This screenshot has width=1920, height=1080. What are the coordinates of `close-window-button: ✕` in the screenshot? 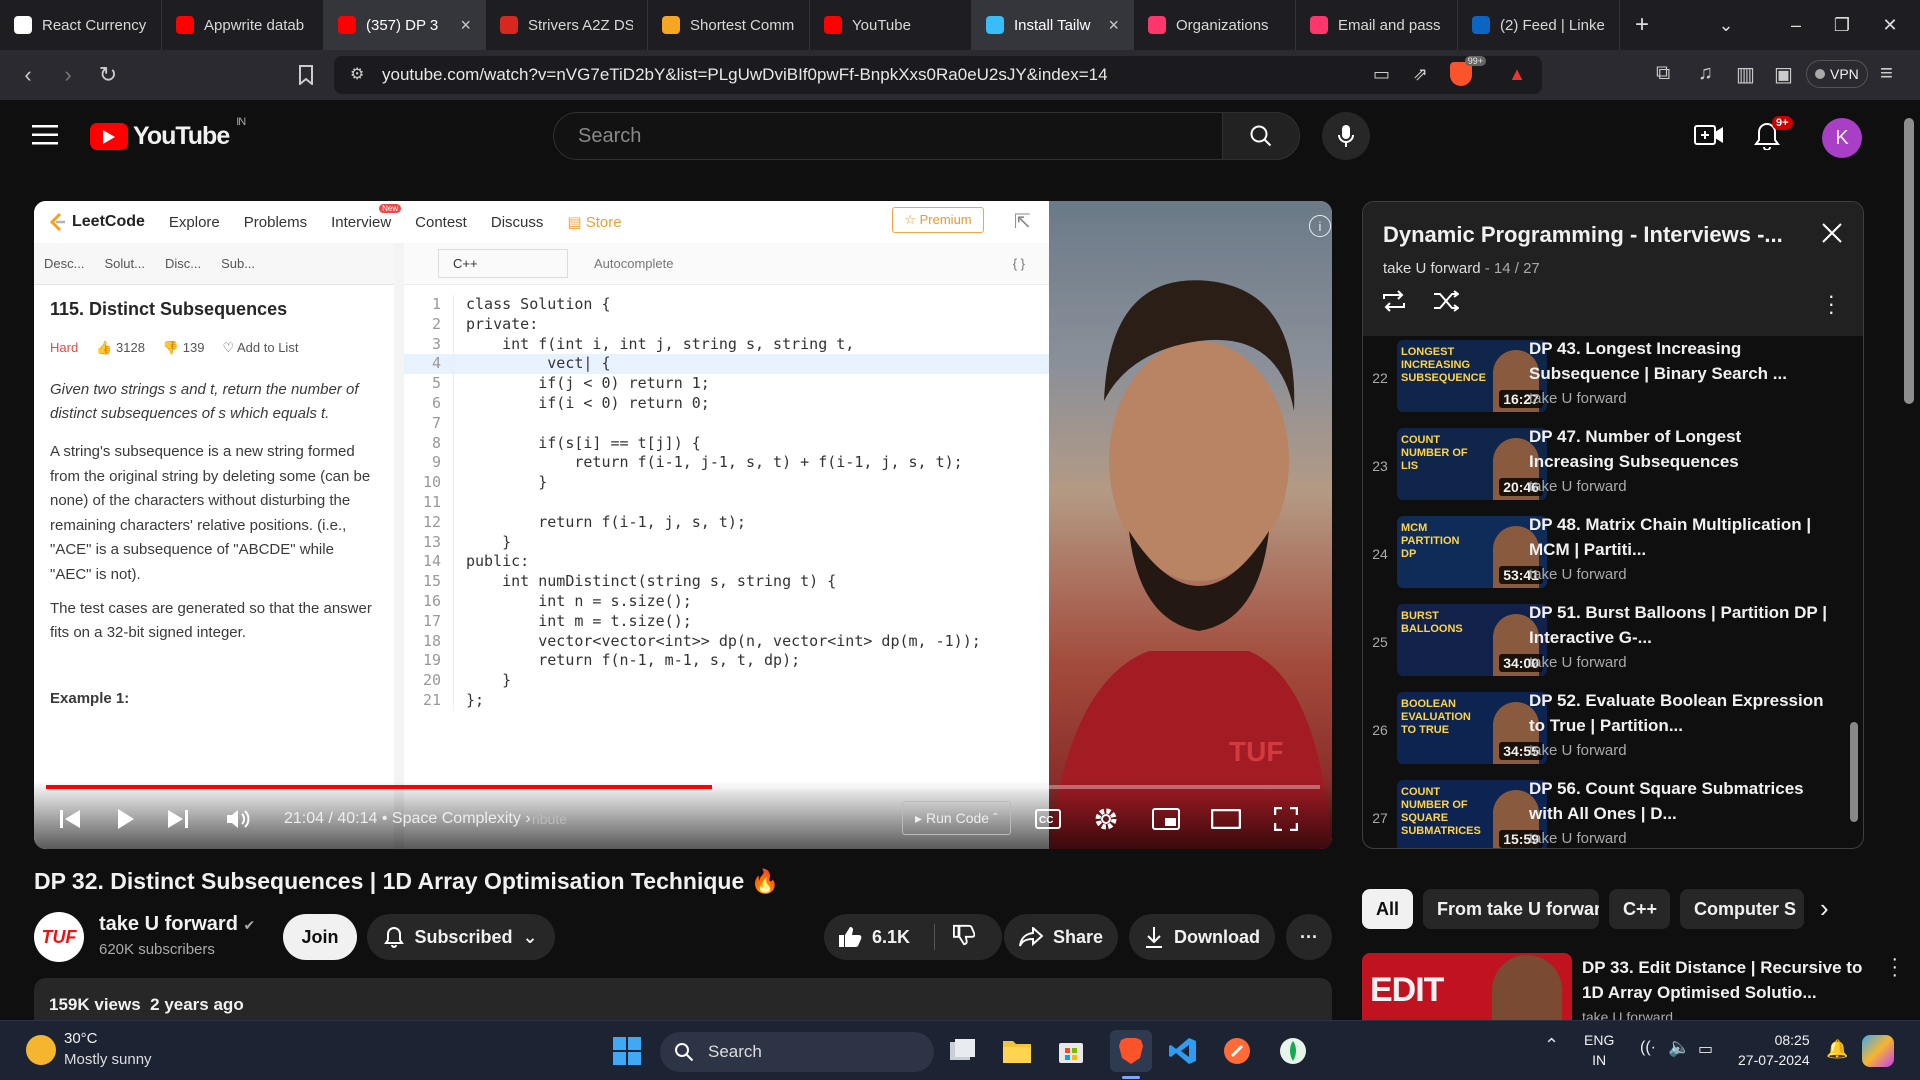 It's located at (1890, 25).